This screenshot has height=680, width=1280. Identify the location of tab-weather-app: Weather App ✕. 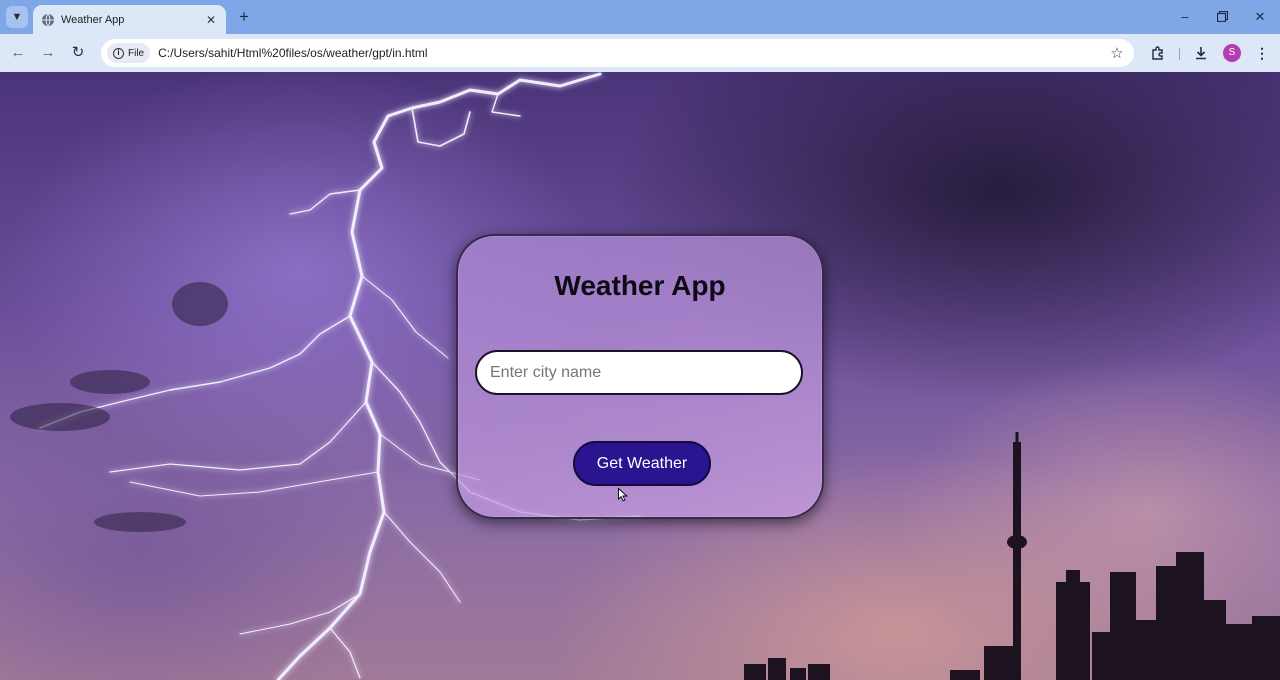
(129, 19).